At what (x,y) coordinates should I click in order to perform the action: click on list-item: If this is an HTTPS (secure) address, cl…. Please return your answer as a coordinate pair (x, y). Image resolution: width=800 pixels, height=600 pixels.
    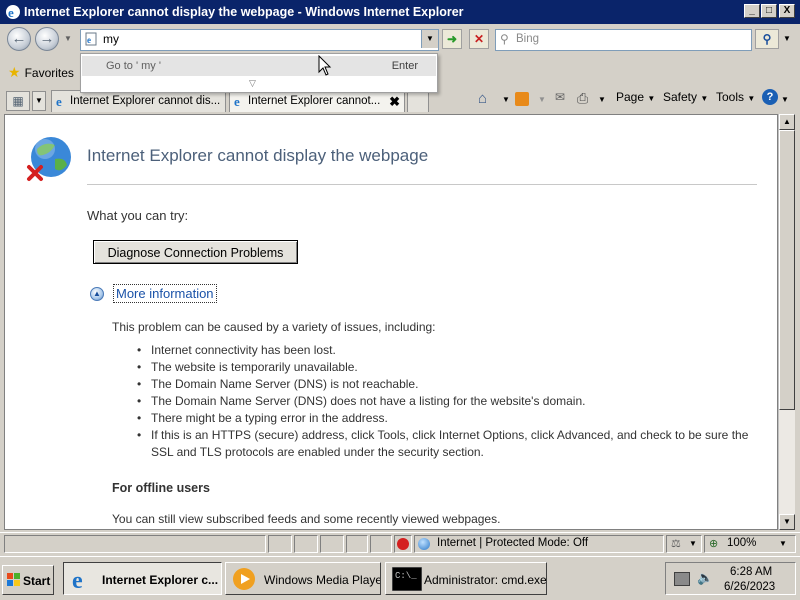
    Looking at the image, I should click on (445, 444).